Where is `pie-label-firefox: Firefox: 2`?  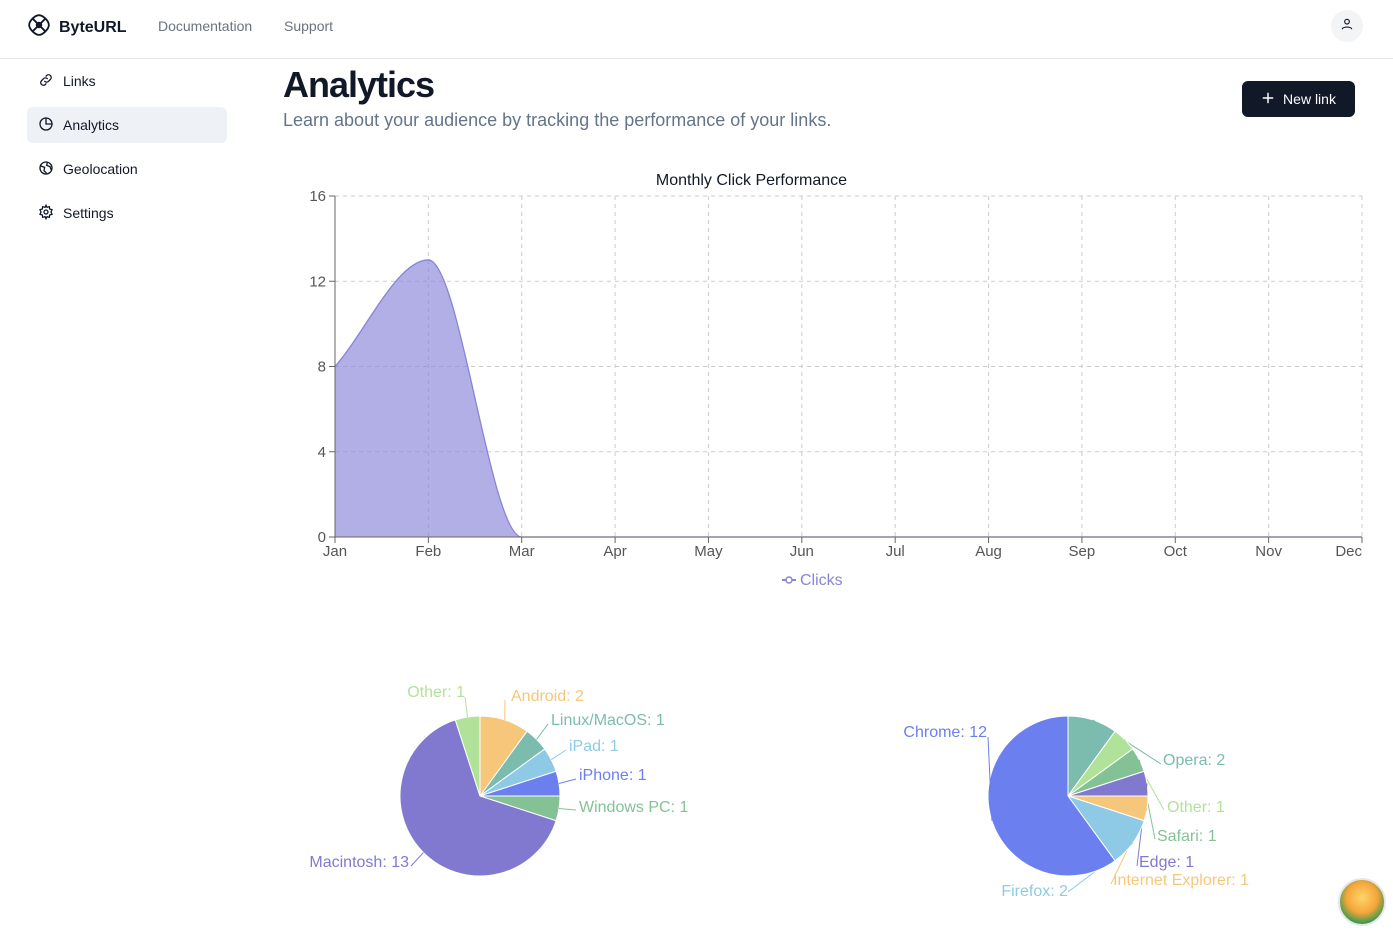 pie-label-firefox: Firefox: 2 is located at coordinates (1034, 891).